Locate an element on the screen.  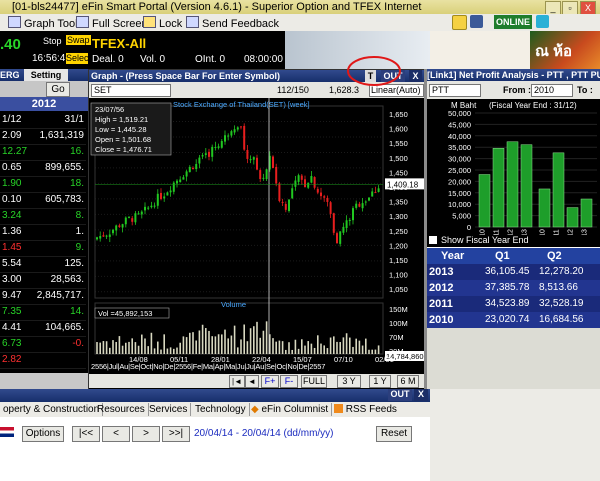
previous-button: < is located at coordinates (116, 434).